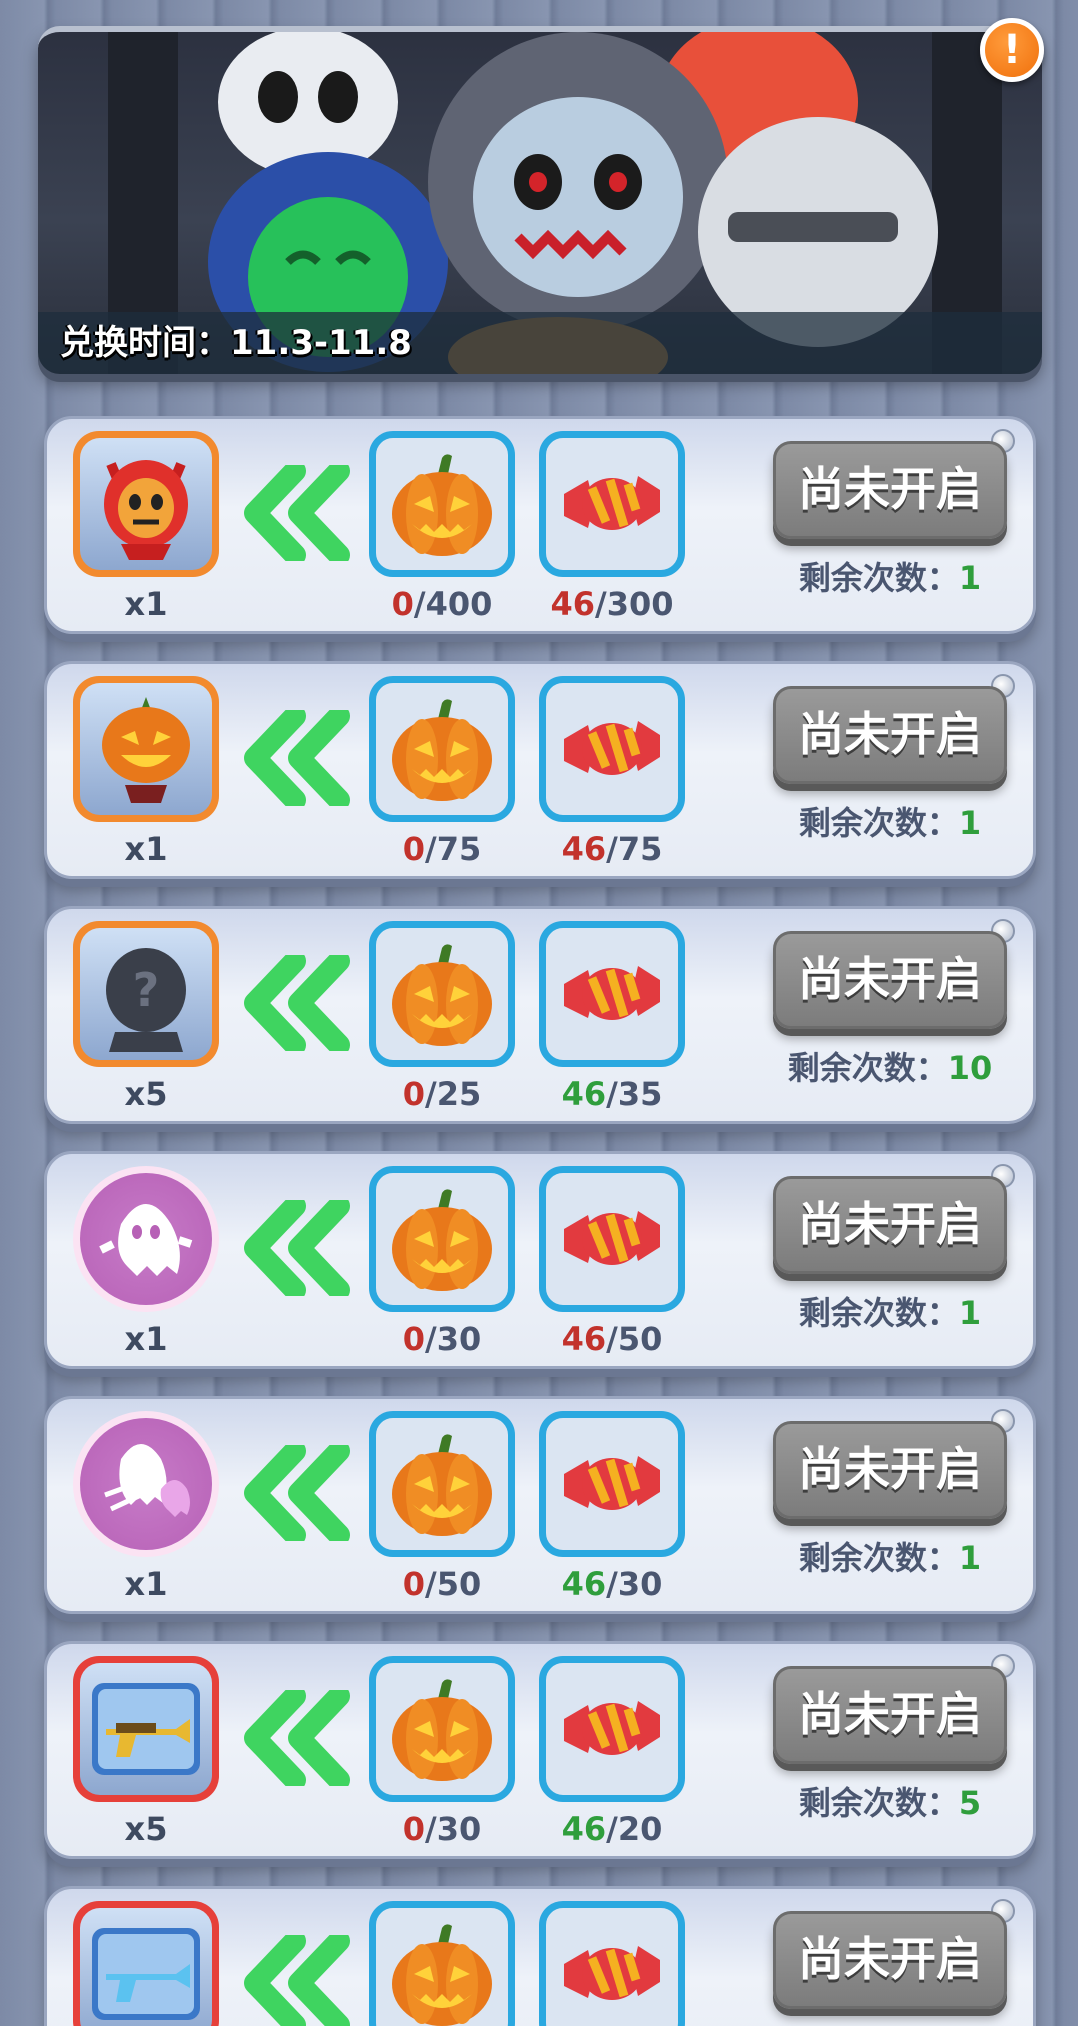 Image resolution: width=1078 pixels, height=2026 pixels. I want to click on pumpkin-required: /50, so click(453, 1584).